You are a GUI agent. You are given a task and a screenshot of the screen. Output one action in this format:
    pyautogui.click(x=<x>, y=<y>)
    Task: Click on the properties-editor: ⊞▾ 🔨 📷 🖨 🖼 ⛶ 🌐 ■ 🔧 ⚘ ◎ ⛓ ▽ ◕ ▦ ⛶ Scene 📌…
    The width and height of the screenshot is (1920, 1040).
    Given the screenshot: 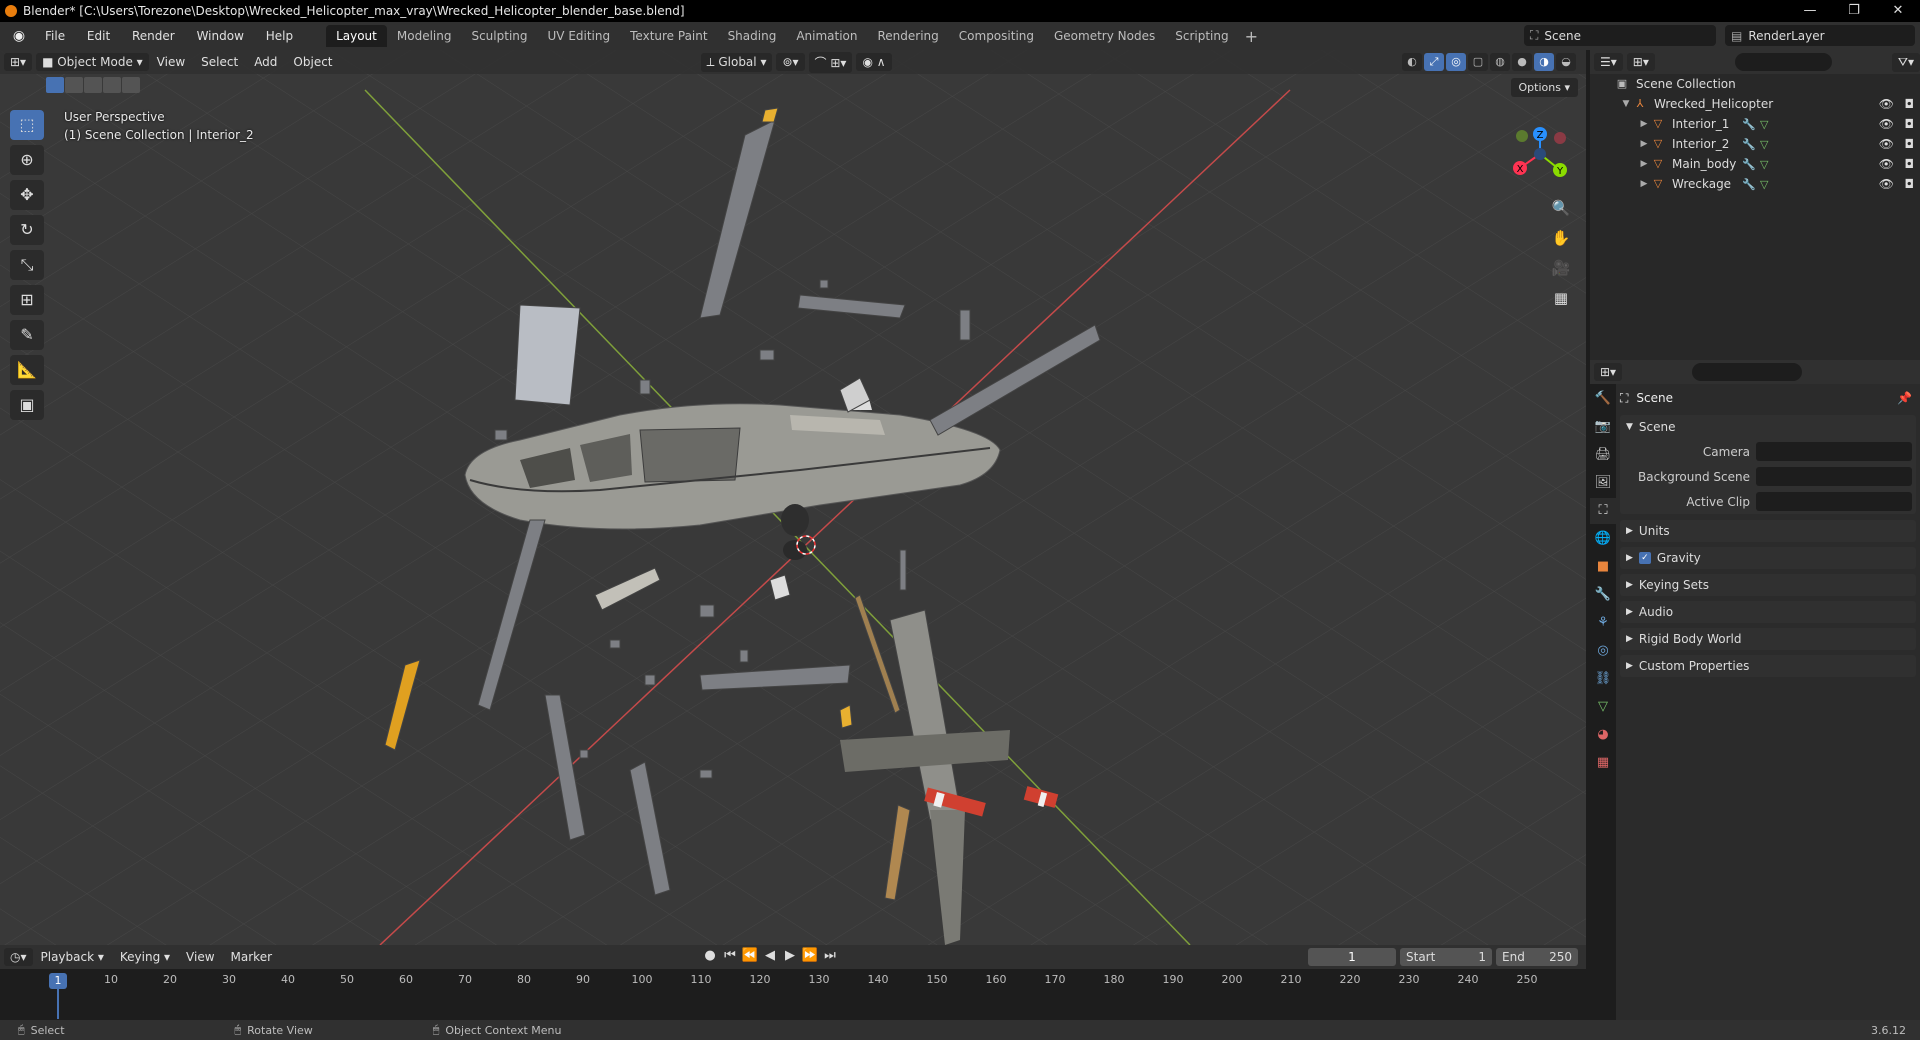 What is the action you would take?
    pyautogui.click(x=1755, y=690)
    